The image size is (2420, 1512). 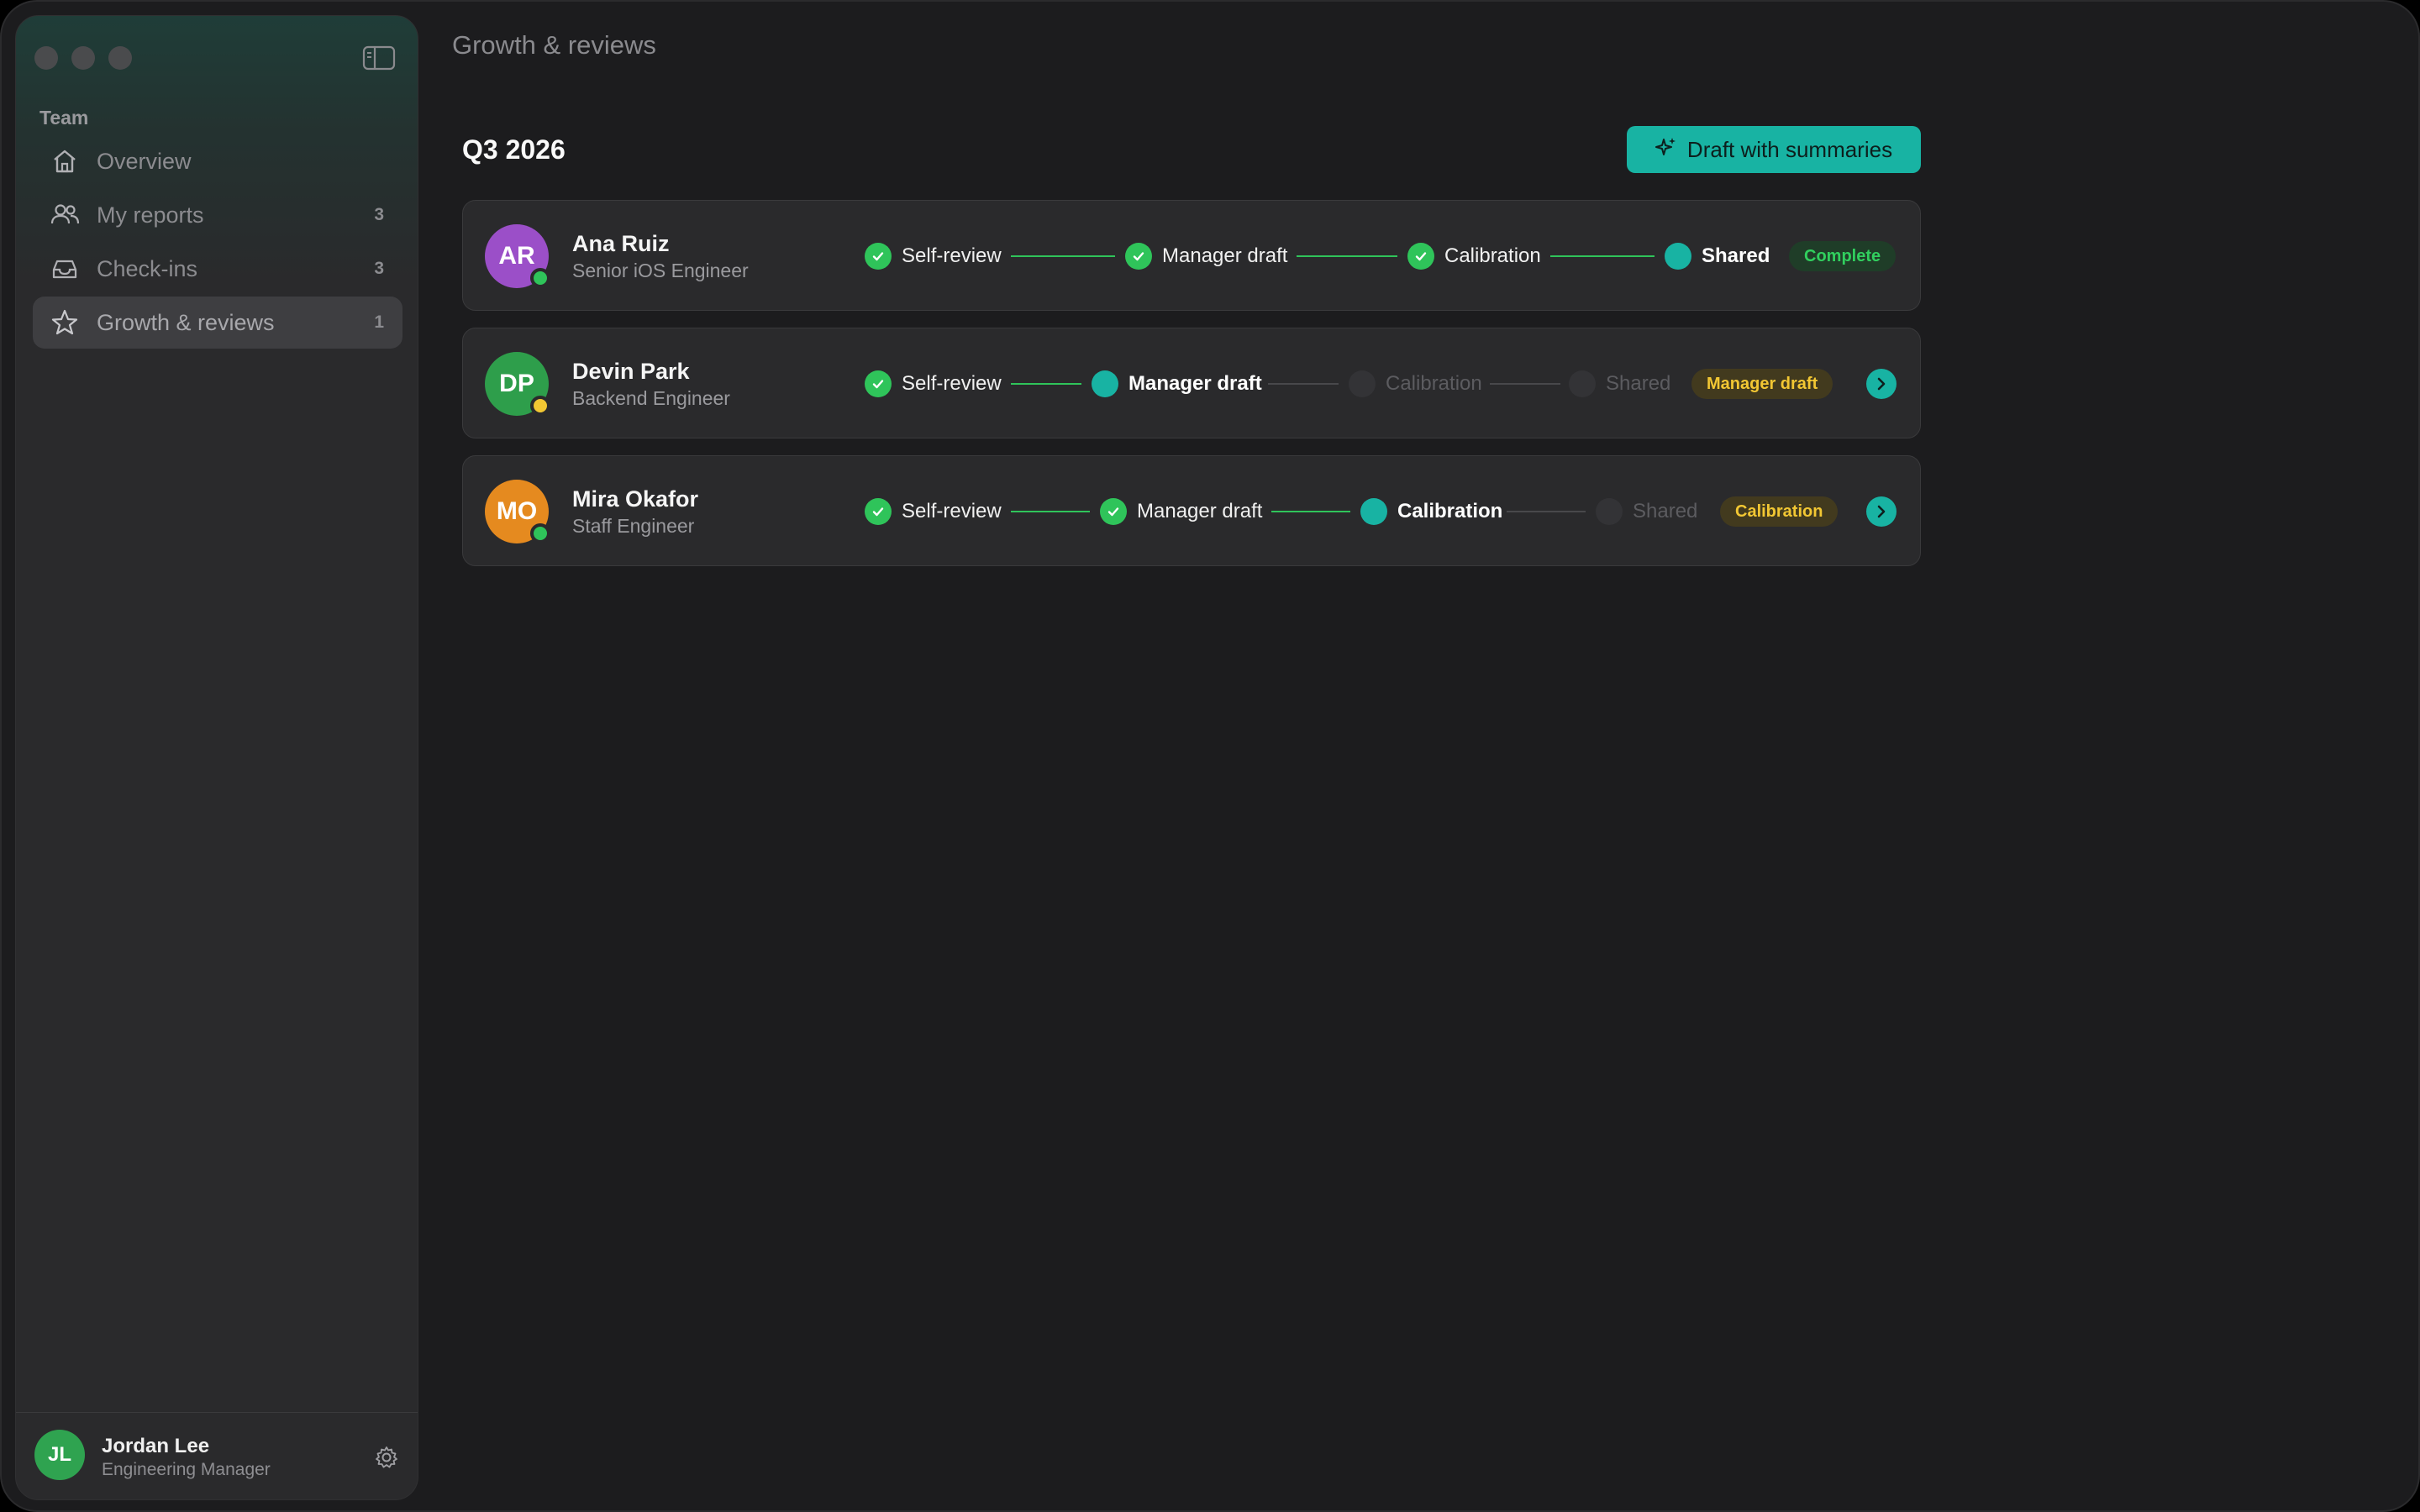 I want to click on people-icon, so click(x=65, y=215).